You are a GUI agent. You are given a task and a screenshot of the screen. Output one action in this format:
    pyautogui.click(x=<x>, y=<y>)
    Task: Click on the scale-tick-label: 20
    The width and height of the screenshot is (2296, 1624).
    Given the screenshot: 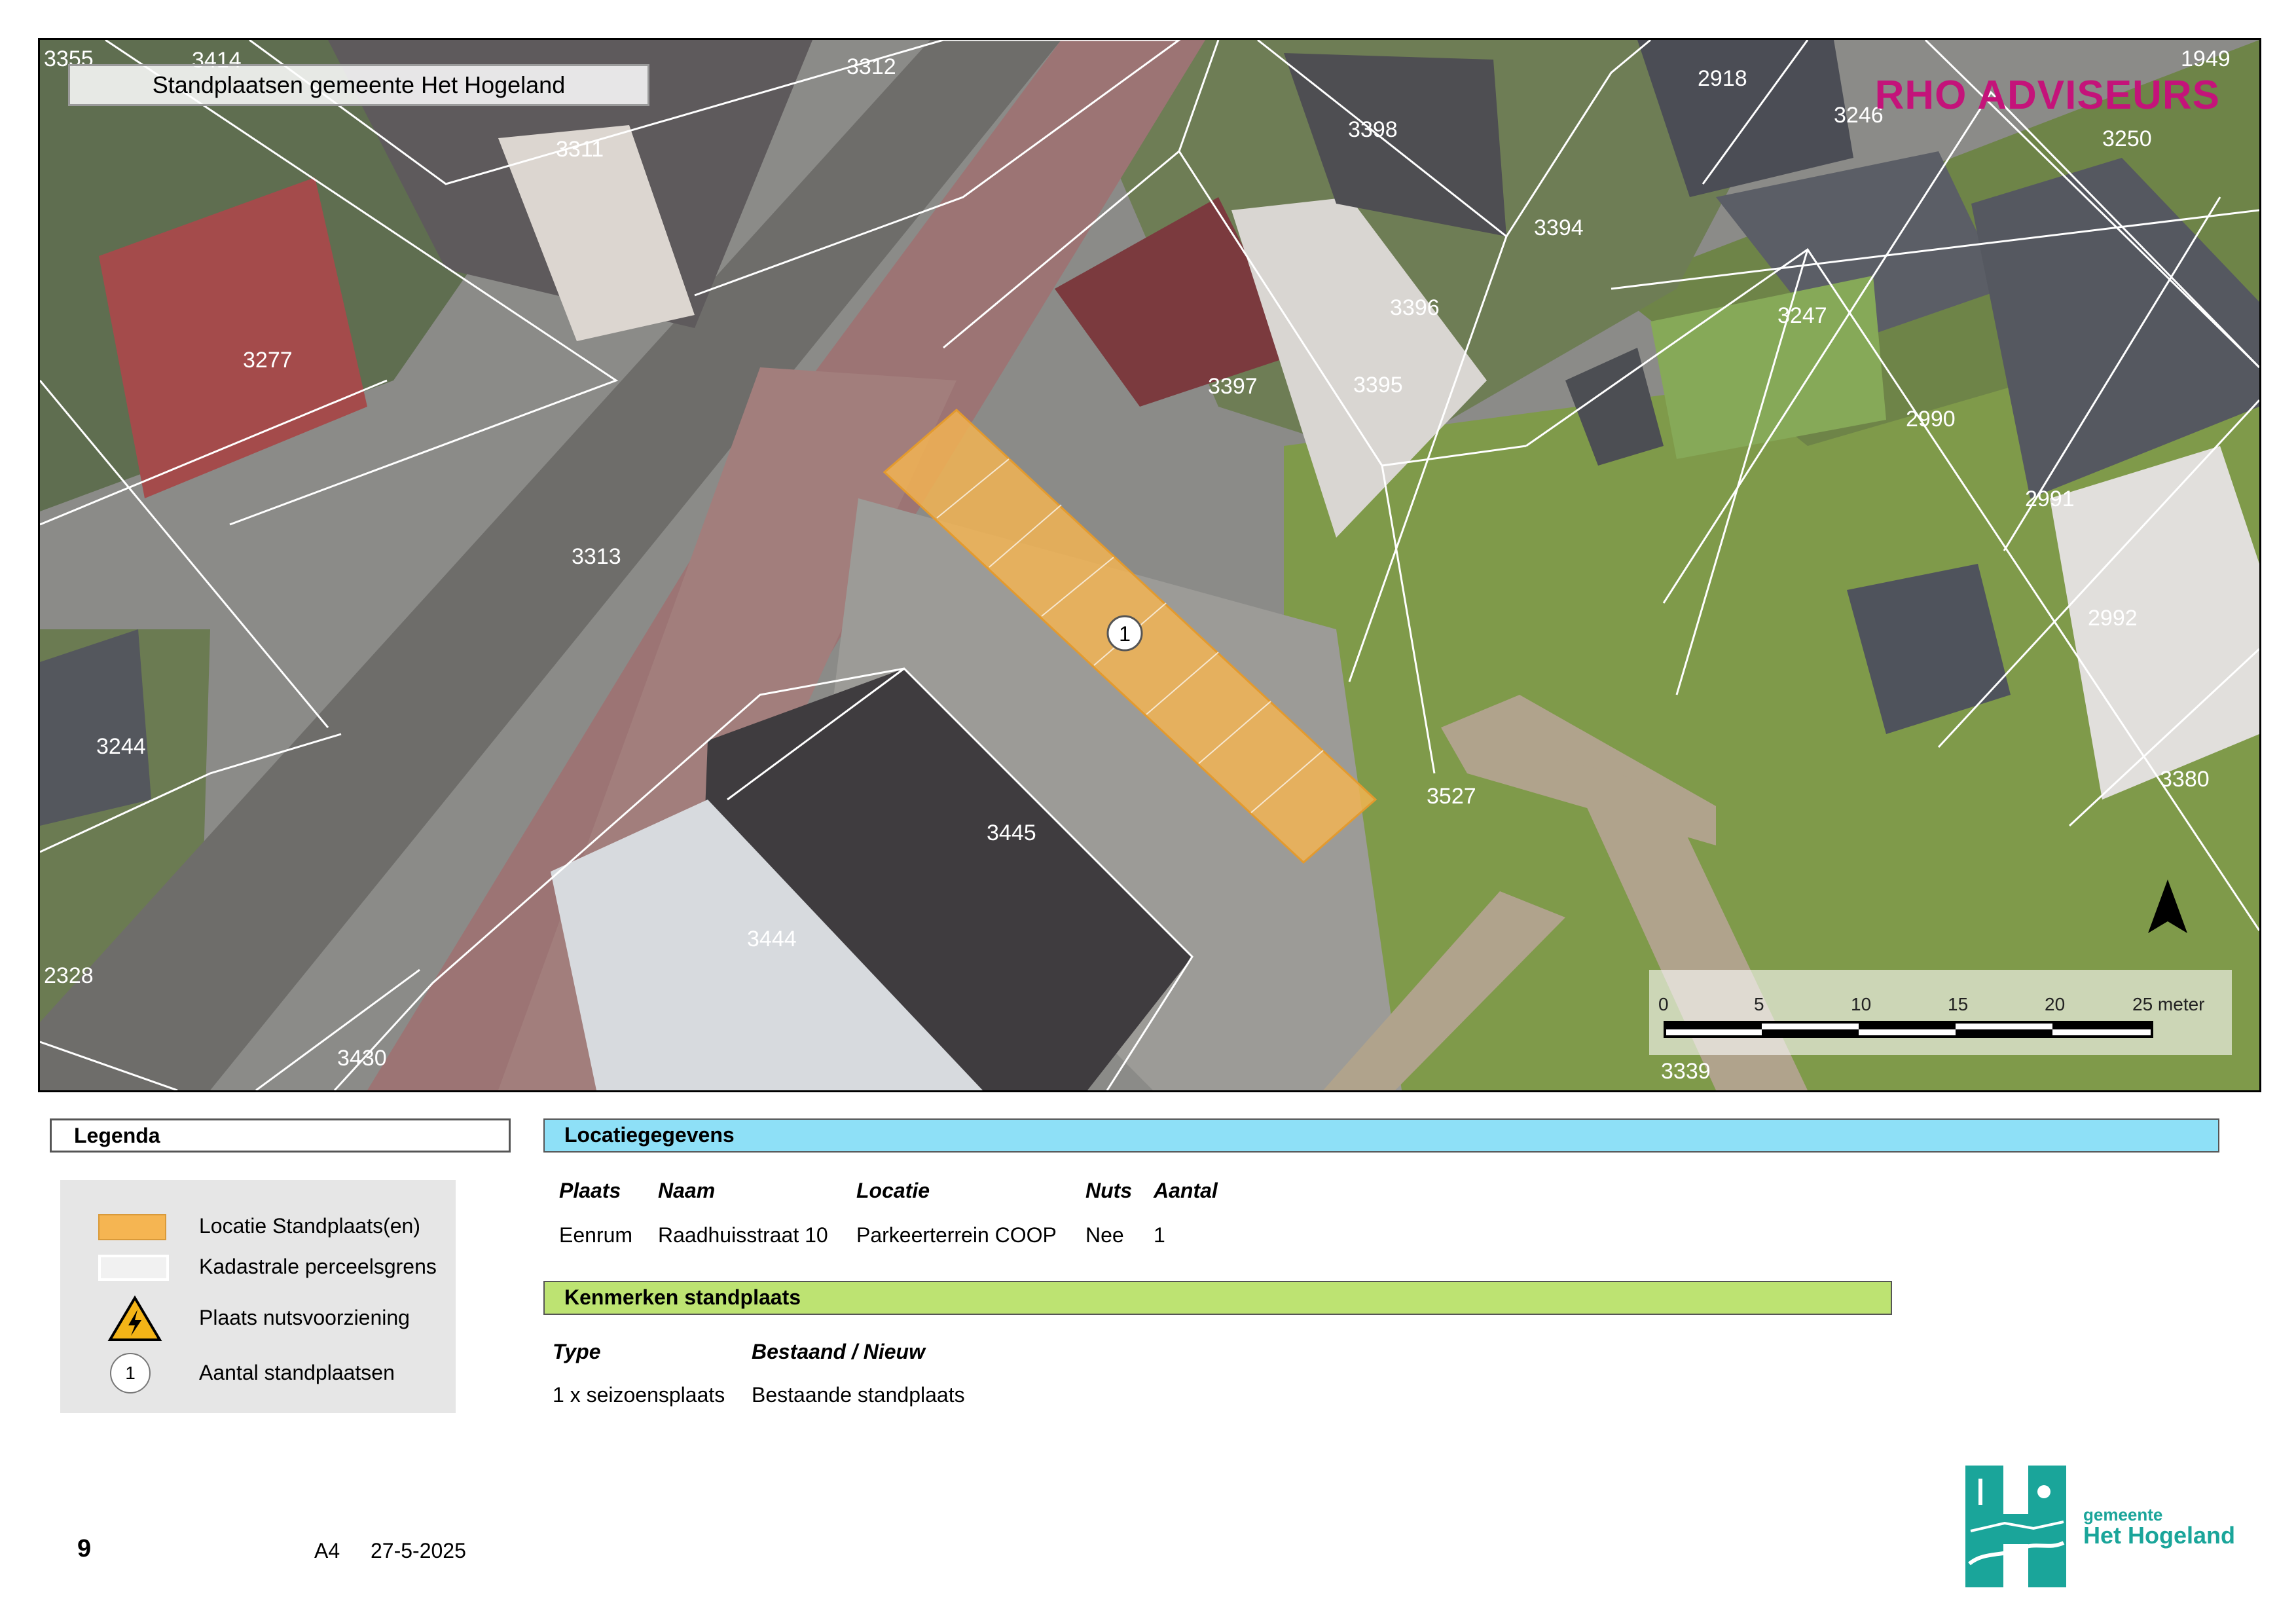 What is the action you would take?
    pyautogui.click(x=2055, y=1004)
    